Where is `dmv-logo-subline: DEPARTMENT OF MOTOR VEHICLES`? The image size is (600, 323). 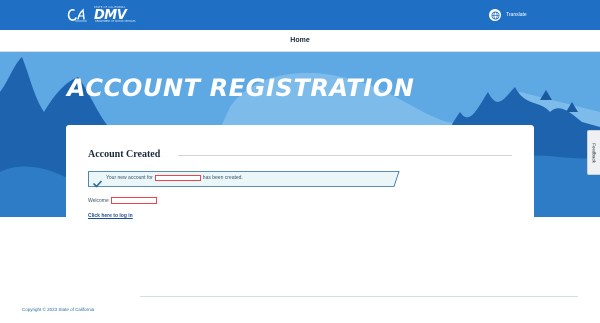
dmv-logo-subline: DEPARTMENT OF MOTOR VEHICLES is located at coordinates (115, 21).